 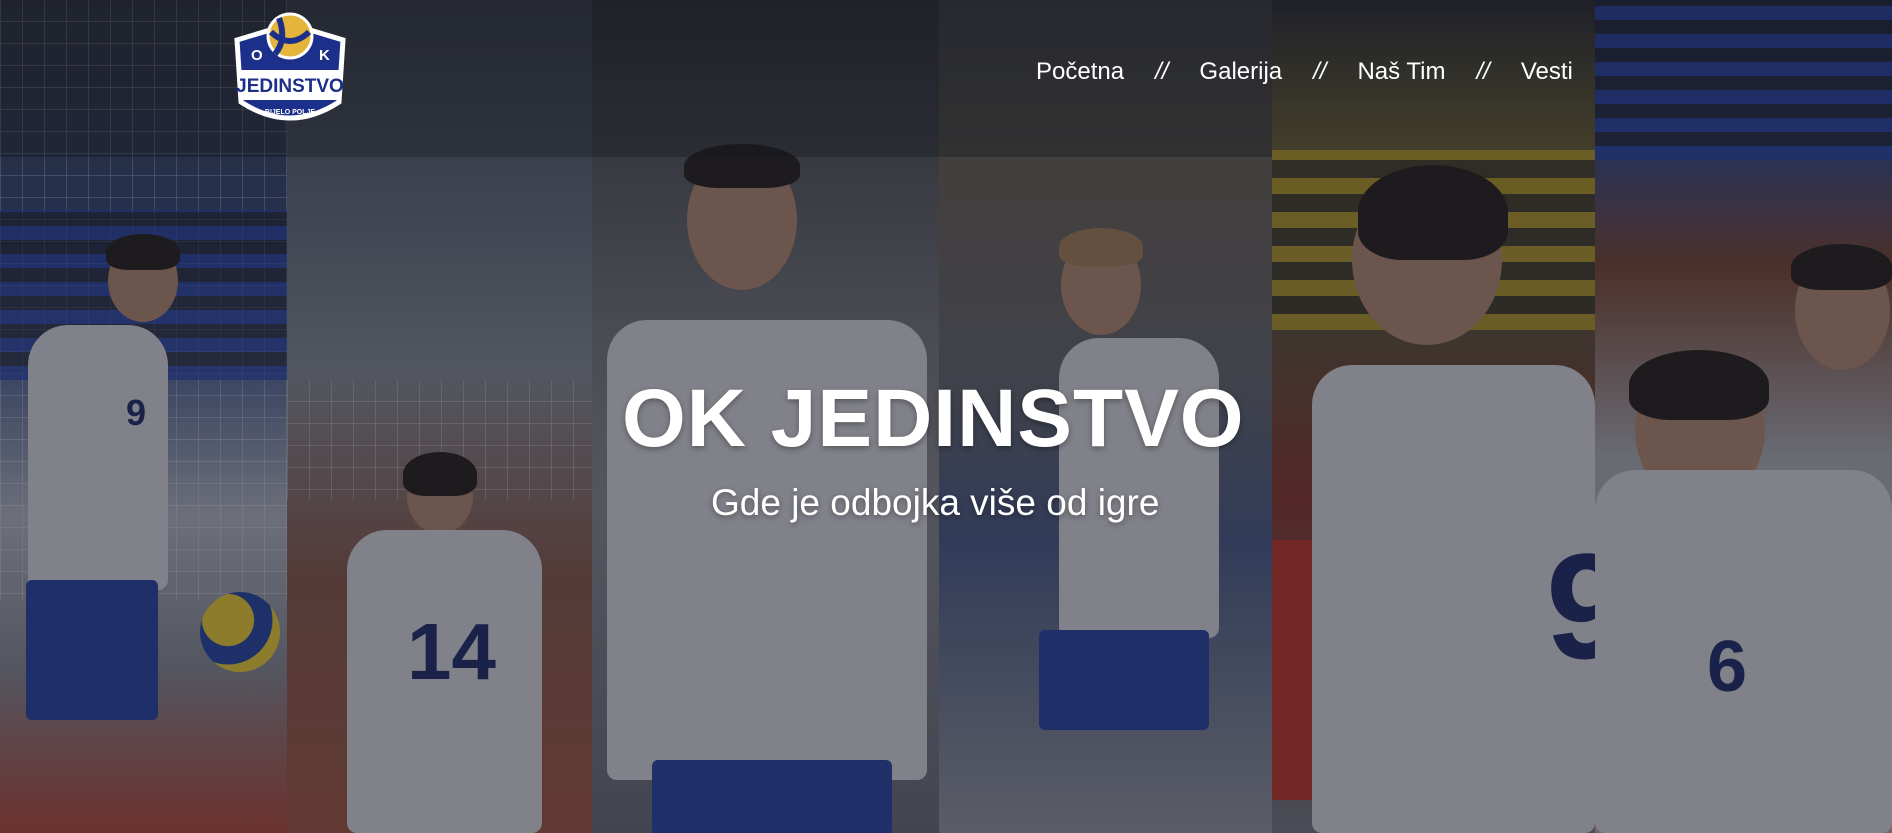 What do you see at coordinates (1240, 72) in the screenshot?
I see `nav-item-galerija: Galerija` at bounding box center [1240, 72].